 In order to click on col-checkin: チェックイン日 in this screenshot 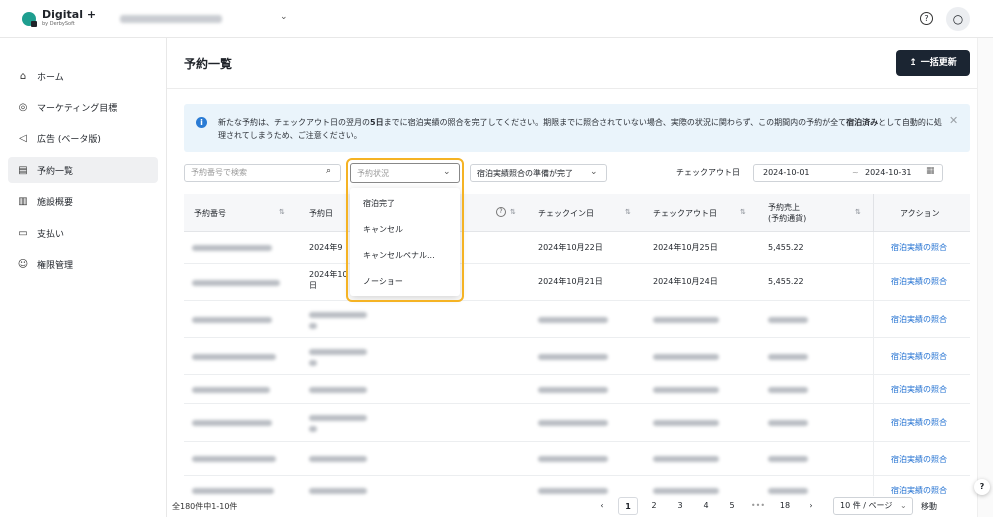, I will do `click(566, 213)`.